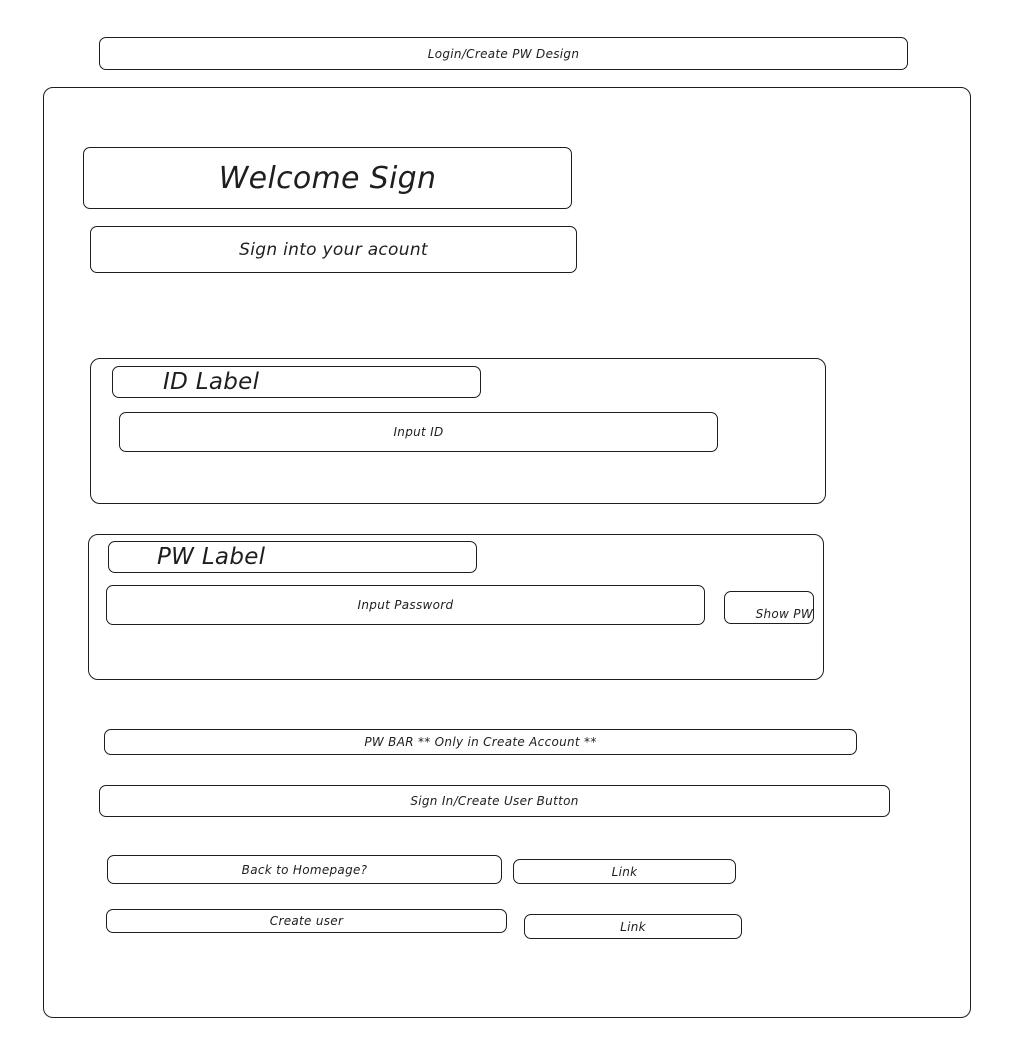 This screenshot has height=1042, width=1035. I want to click on page-title-bar: Login/Create PW Design, so click(503, 53).